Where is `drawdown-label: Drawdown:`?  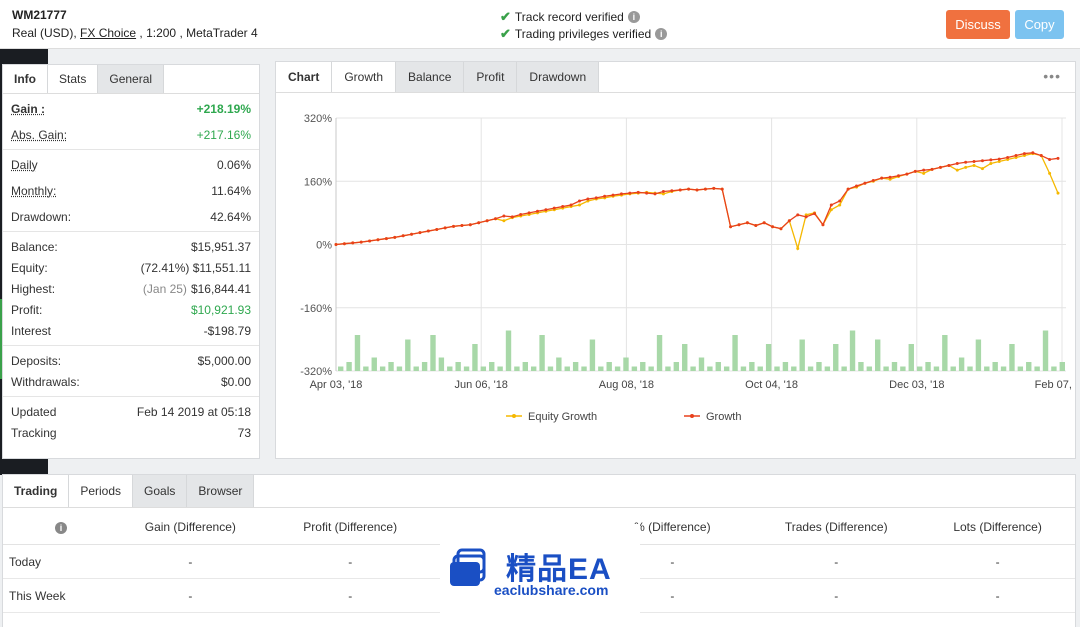
drawdown-label: Drawdown: is located at coordinates (41, 216).